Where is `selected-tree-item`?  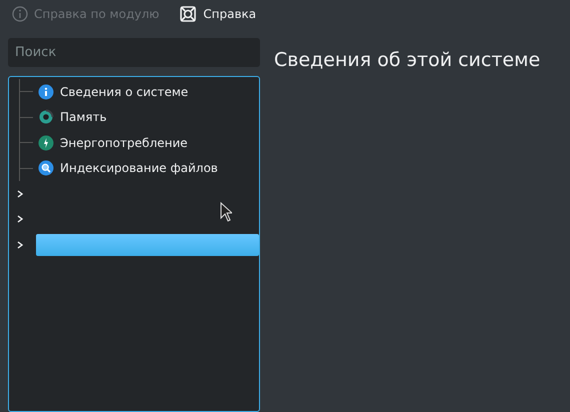 selected-tree-item is located at coordinates (147, 245).